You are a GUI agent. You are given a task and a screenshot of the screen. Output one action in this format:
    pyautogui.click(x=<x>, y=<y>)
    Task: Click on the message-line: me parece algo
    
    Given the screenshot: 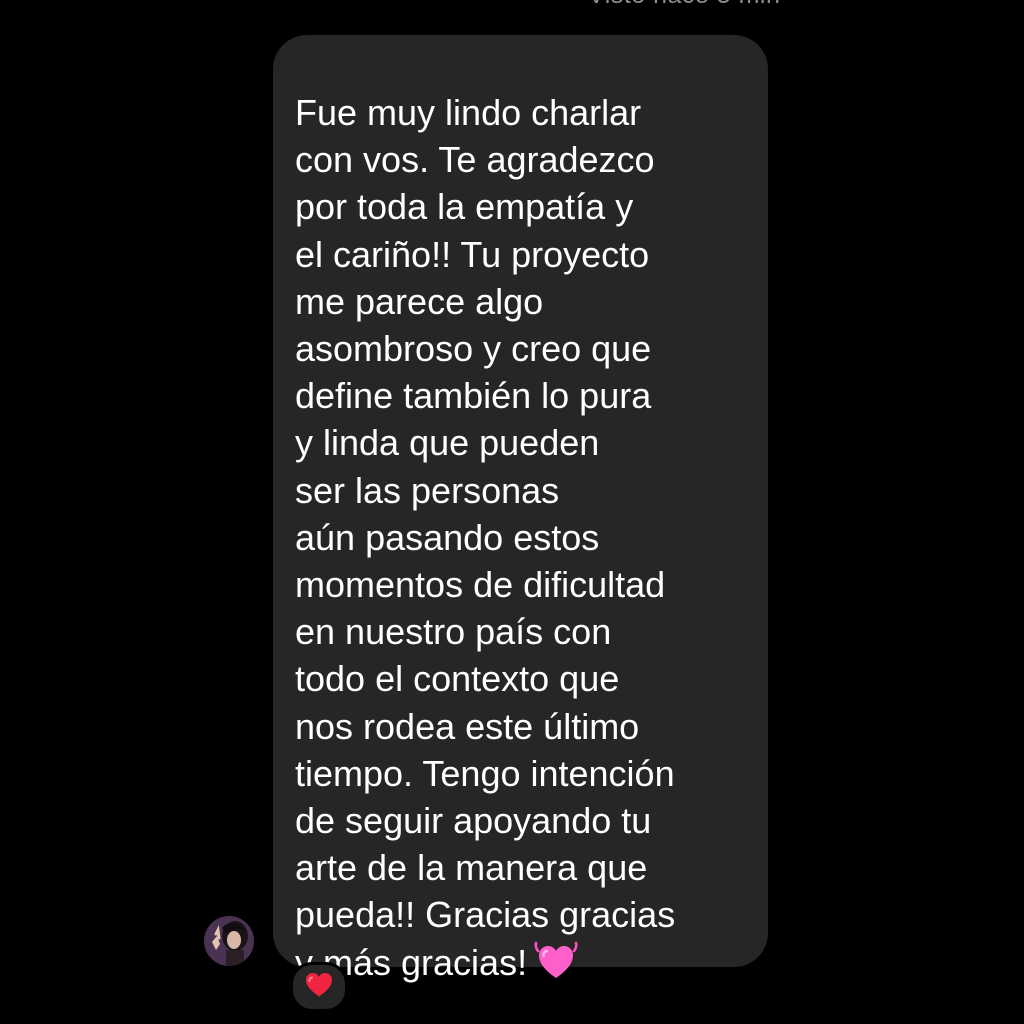 What is the action you would take?
    pyautogui.click(x=419, y=301)
    